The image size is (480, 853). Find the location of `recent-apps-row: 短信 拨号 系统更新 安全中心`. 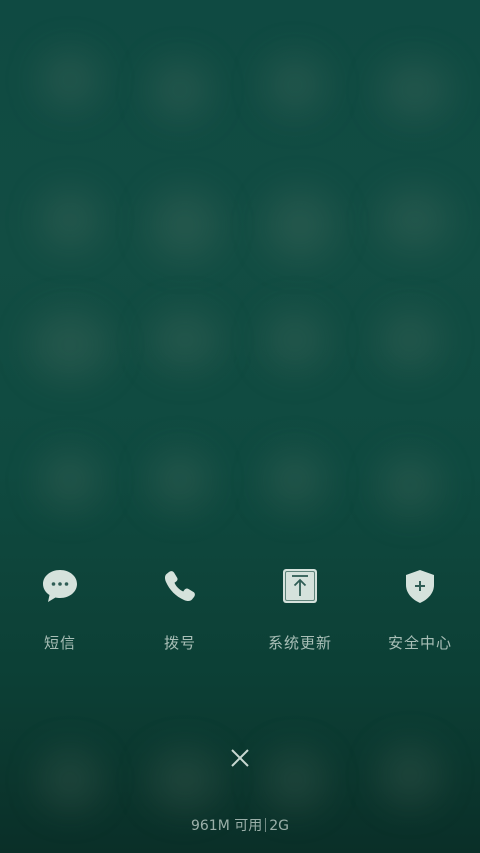

recent-apps-row: 短信 拨号 系统更新 安全中心 is located at coordinates (240, 610).